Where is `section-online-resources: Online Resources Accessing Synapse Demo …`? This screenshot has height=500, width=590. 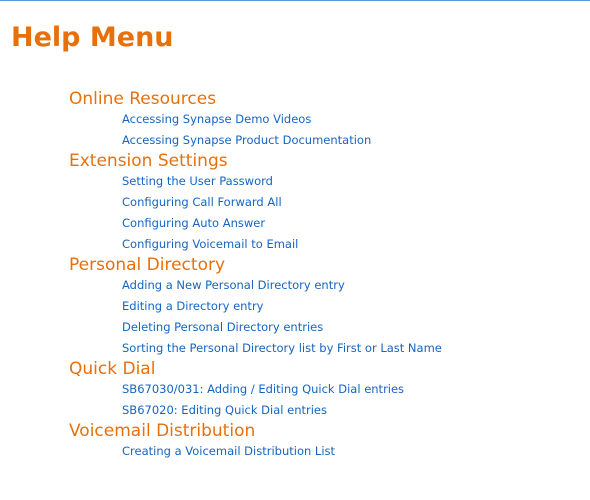 section-online-resources: Online Resources Accessing Synapse Demo … is located at coordinates (326, 120).